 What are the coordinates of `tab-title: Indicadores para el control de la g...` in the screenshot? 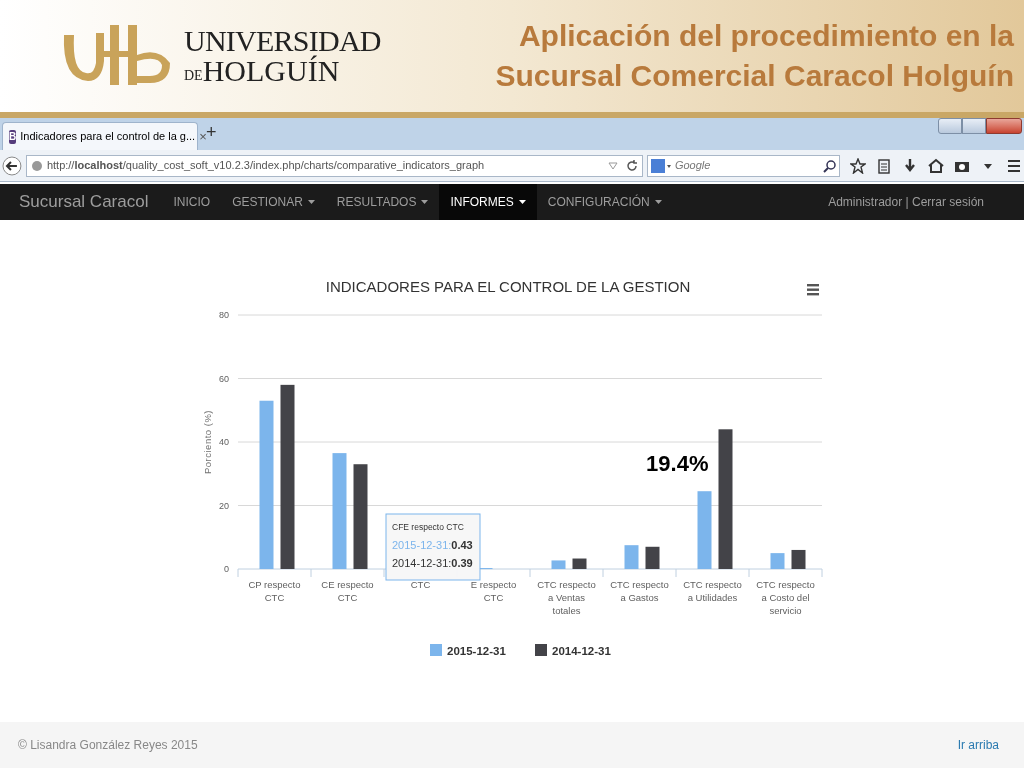 It's located at (108, 137).